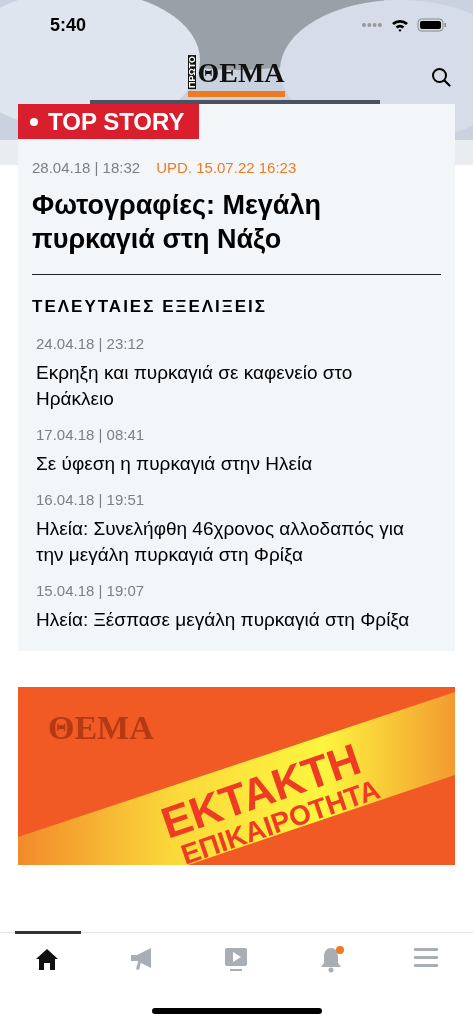  What do you see at coordinates (34, 121) in the screenshot?
I see `bullet-icon` at bounding box center [34, 121].